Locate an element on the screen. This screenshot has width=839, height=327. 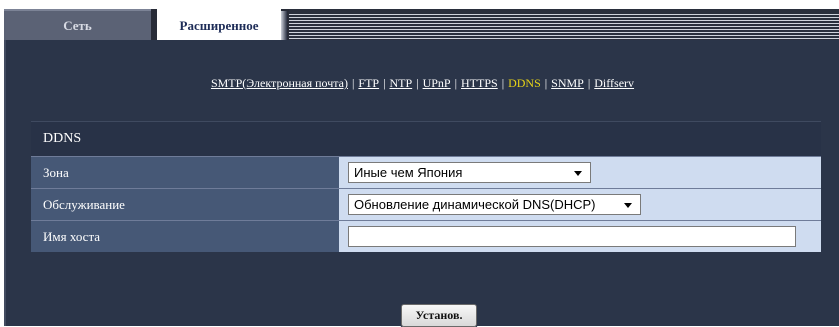
section-title: DDNS is located at coordinates (426, 138).